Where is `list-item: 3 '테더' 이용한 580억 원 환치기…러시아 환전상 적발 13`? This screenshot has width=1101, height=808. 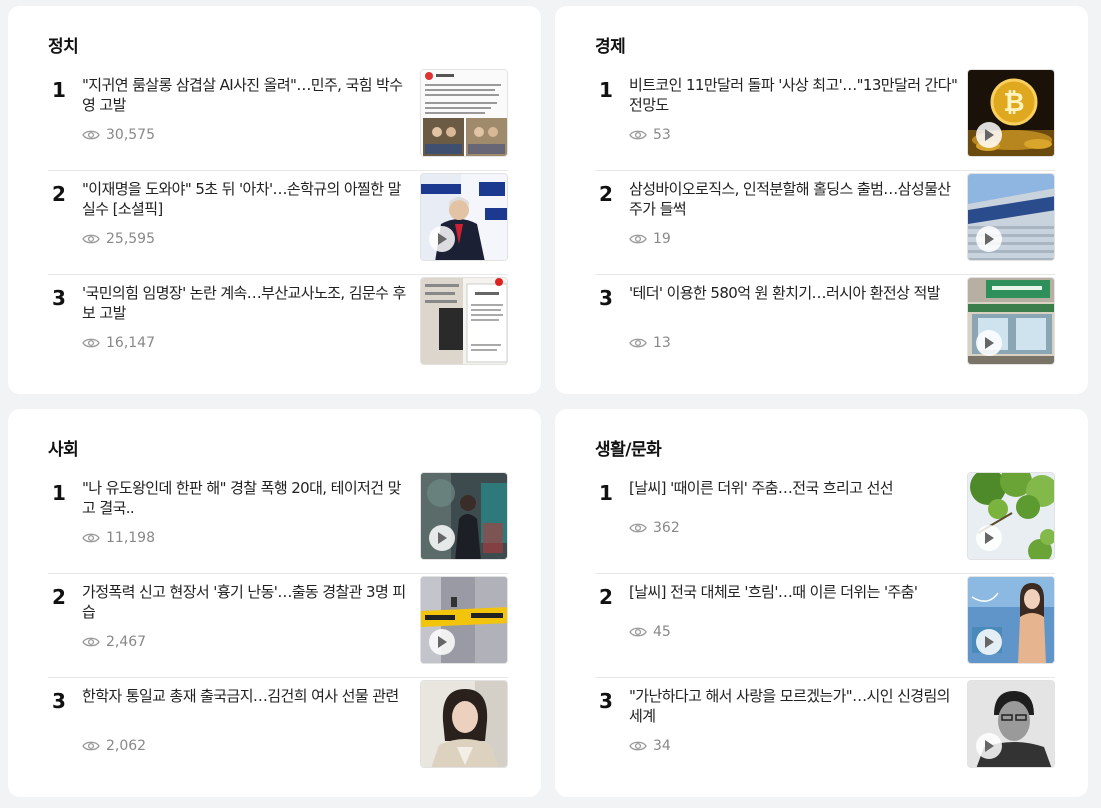 list-item: 3 '테더' 이용한 580억 원 환치기…러시아 환전상 적발 13 is located at coordinates (825, 327).